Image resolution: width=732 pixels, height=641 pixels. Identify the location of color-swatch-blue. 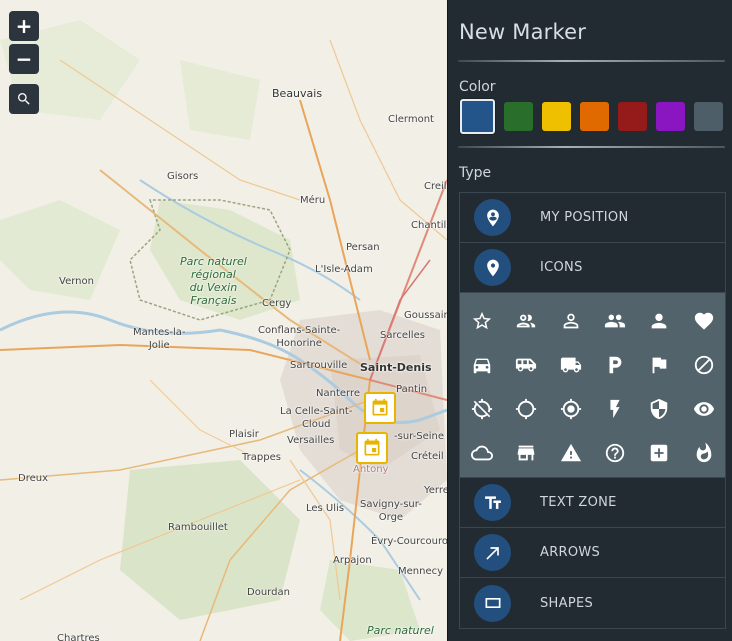
(477, 116).